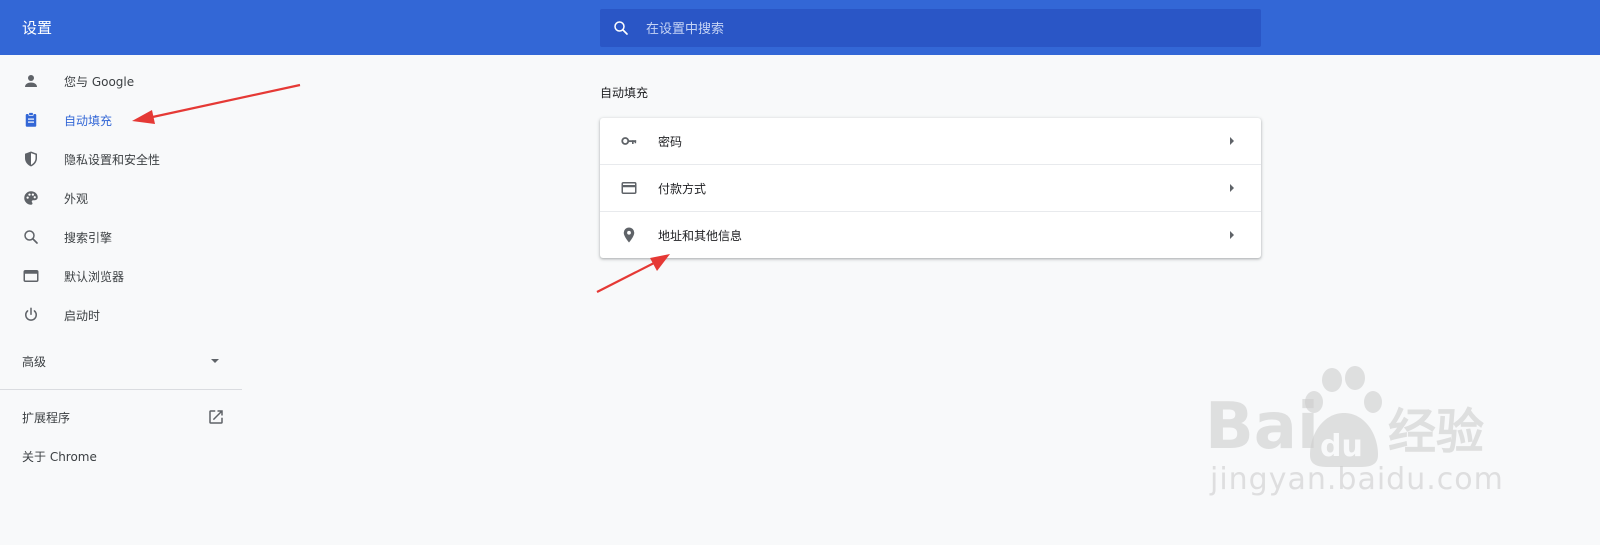 This screenshot has height=545, width=1600. Describe the element at coordinates (99, 81) in the screenshot. I see `sidebar-item-label: 您与 Google` at that location.